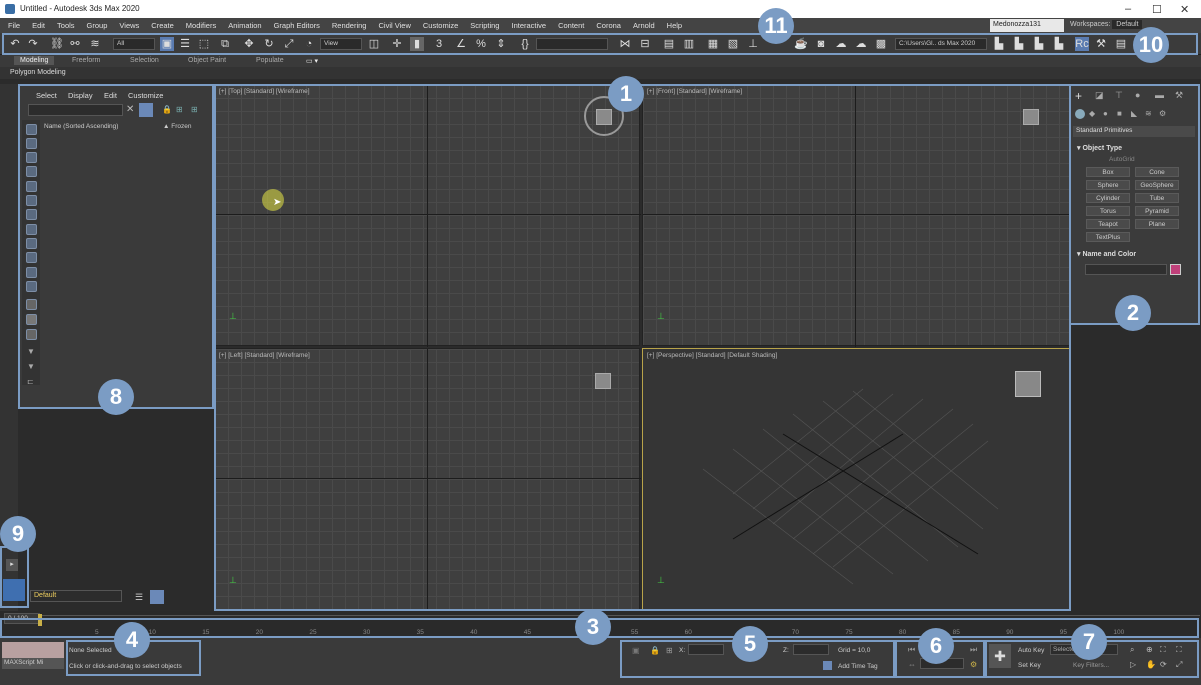 This screenshot has width=1201, height=685. I want to click on name-color-header: ▾ Name and Color, so click(1106, 254).